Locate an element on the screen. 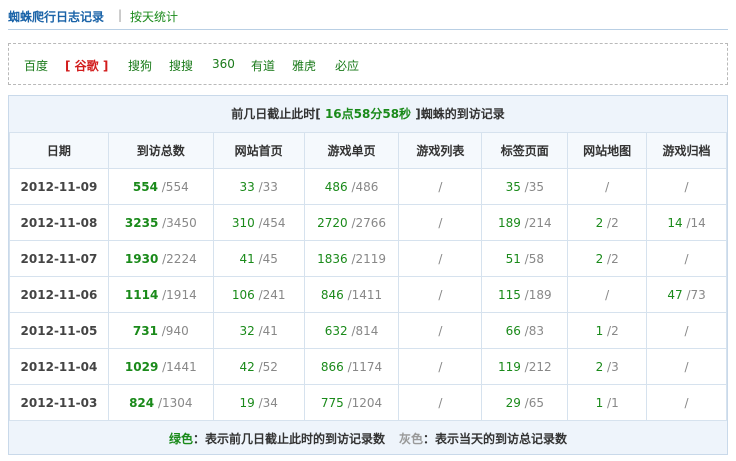  row-date: 2012-11-08 is located at coordinates (59, 222).